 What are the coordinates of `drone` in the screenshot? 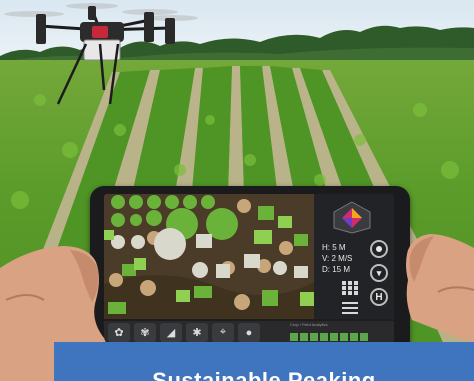 It's located at (101, 54).